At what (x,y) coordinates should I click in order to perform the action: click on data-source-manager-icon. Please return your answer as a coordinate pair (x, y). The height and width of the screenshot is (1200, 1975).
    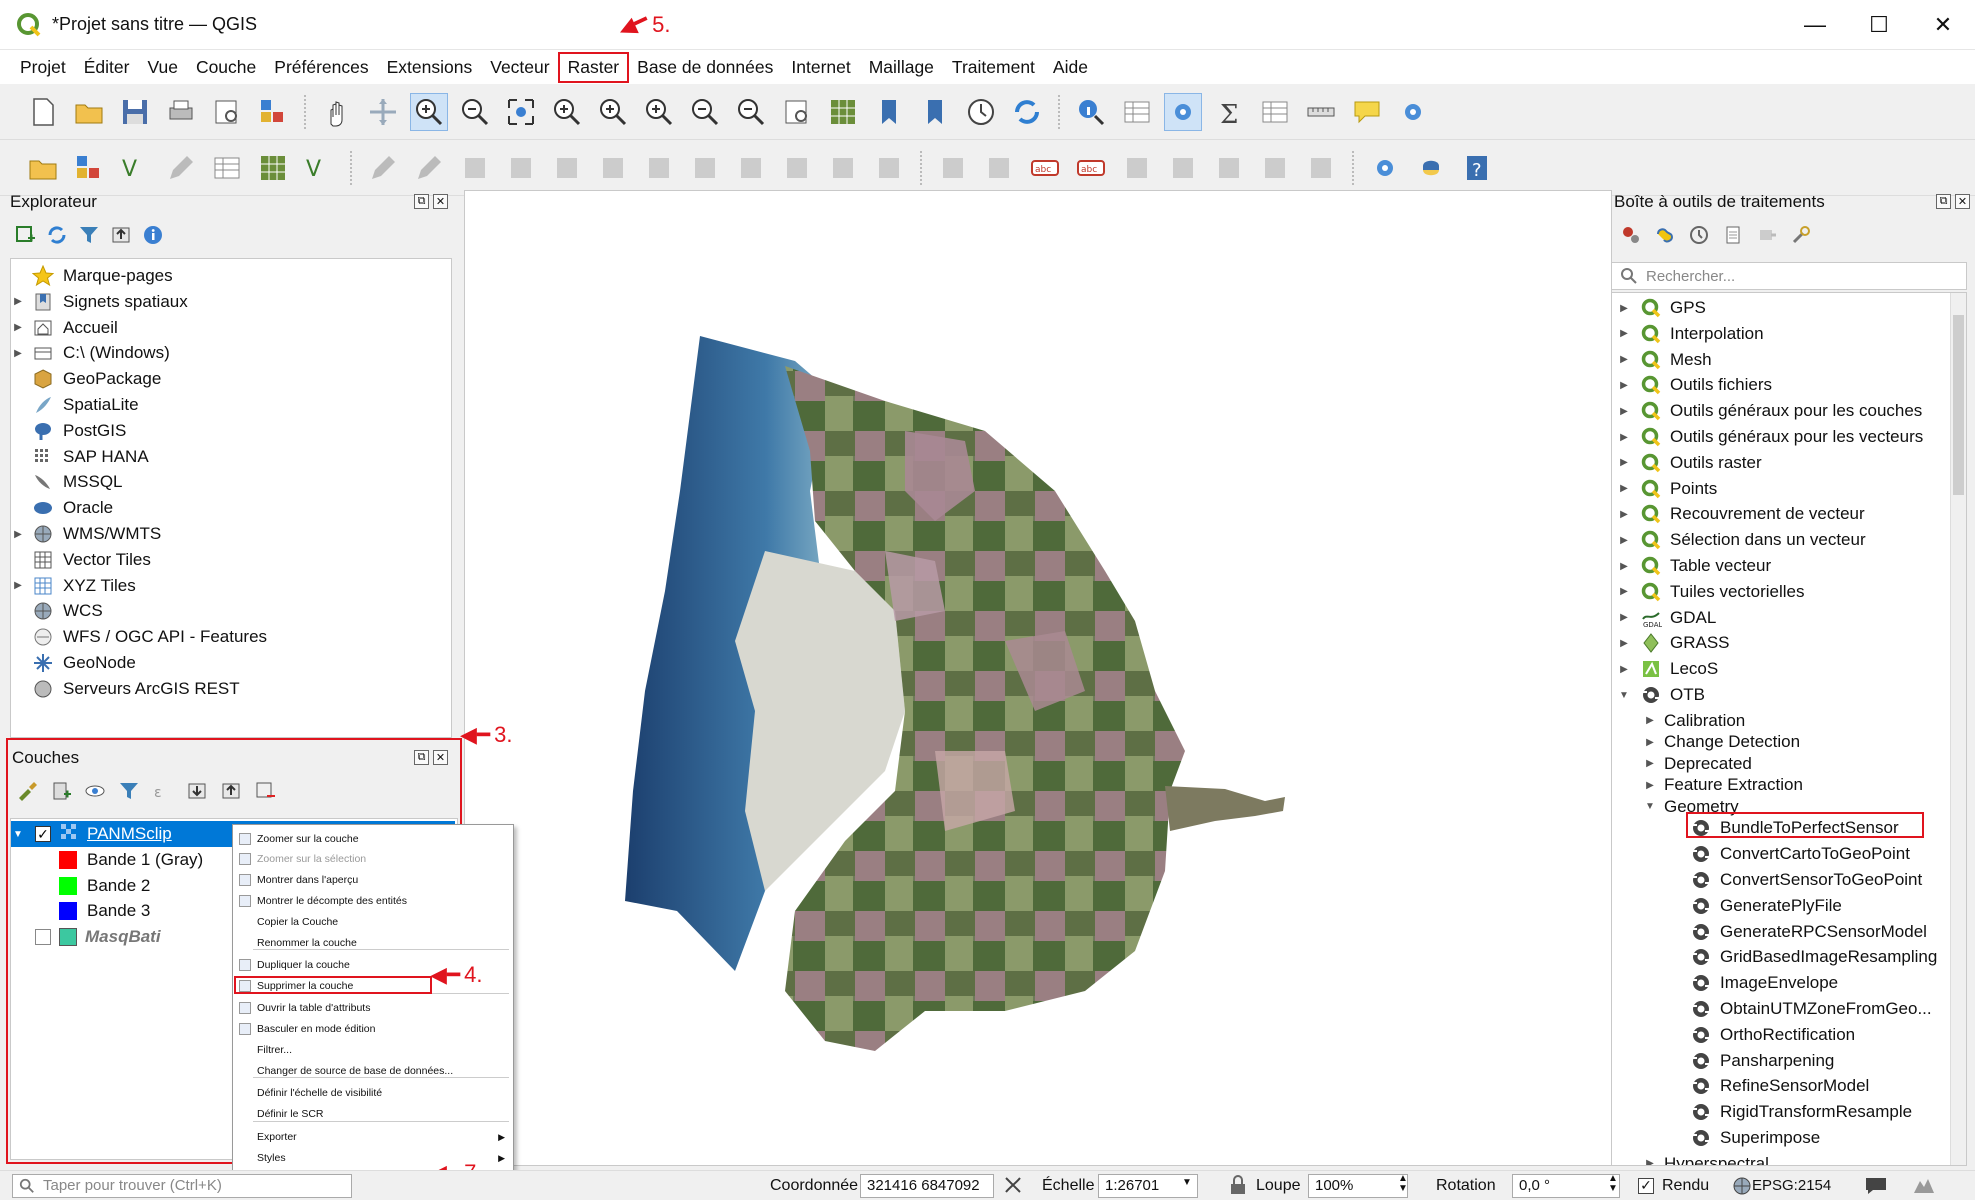
    Looking at the image, I should click on (43, 168).